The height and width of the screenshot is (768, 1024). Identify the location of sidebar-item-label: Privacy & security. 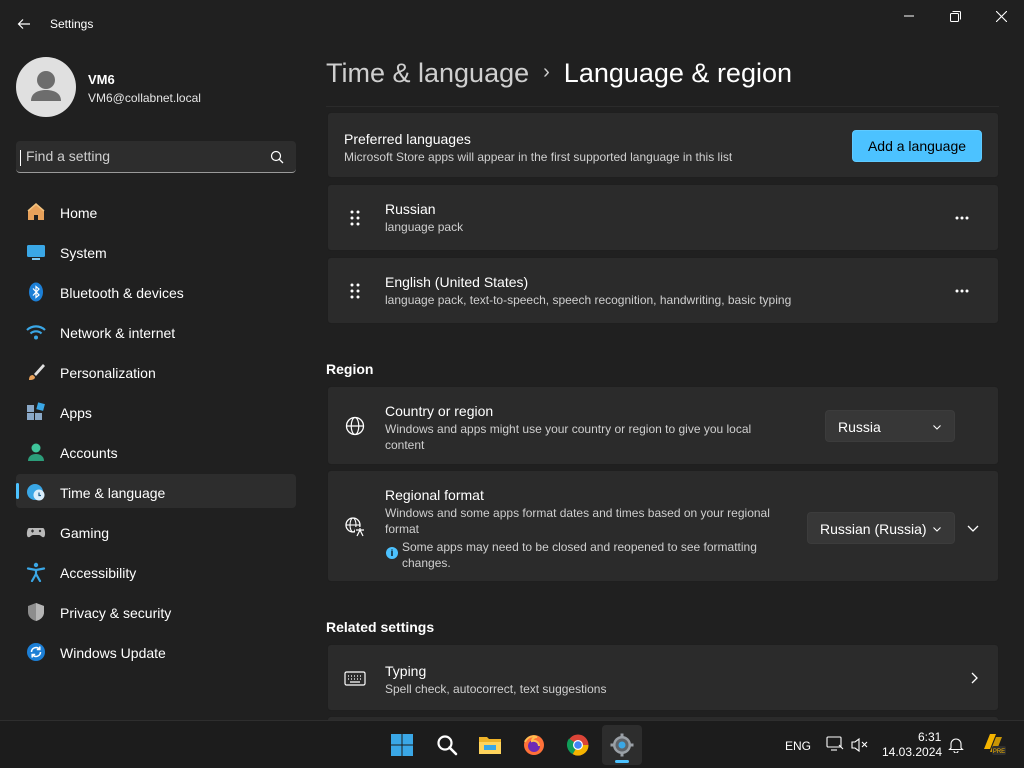
(116, 613).